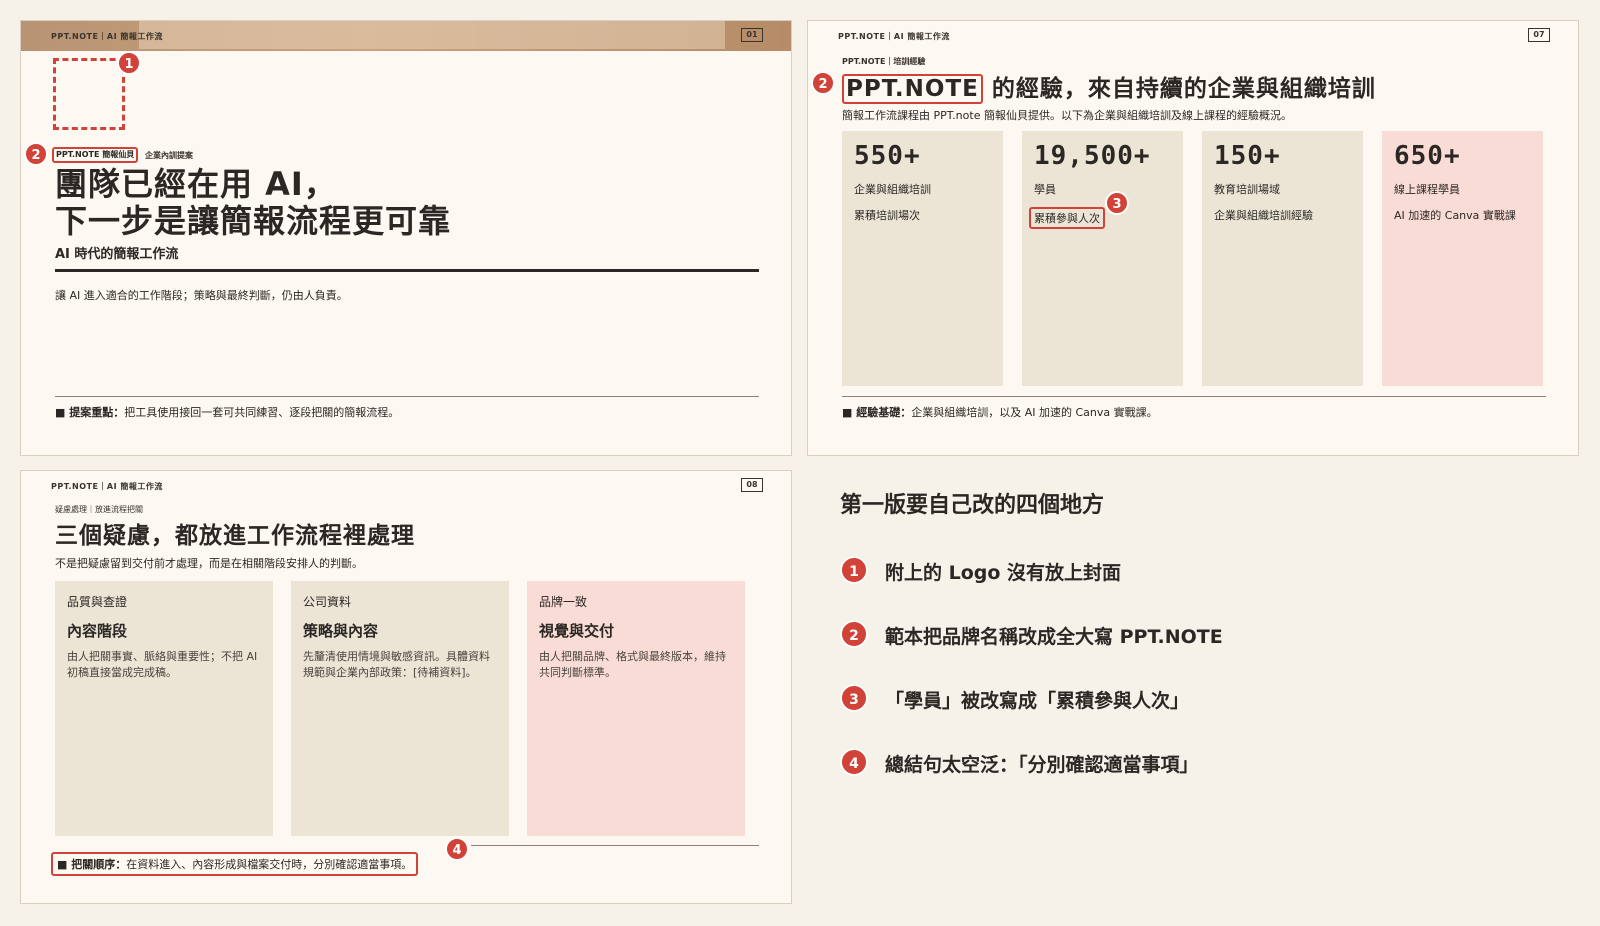  I want to click on note-text: 附上的 Logo 沒有放上封面, so click(1003, 573).